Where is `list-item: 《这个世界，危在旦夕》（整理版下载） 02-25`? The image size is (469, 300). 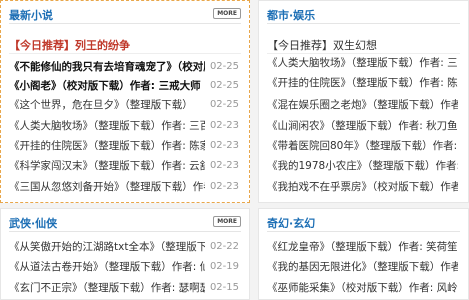 list-item: 《这个世界，危在旦夕》（整理版下载） 02-25 is located at coordinates (124, 105).